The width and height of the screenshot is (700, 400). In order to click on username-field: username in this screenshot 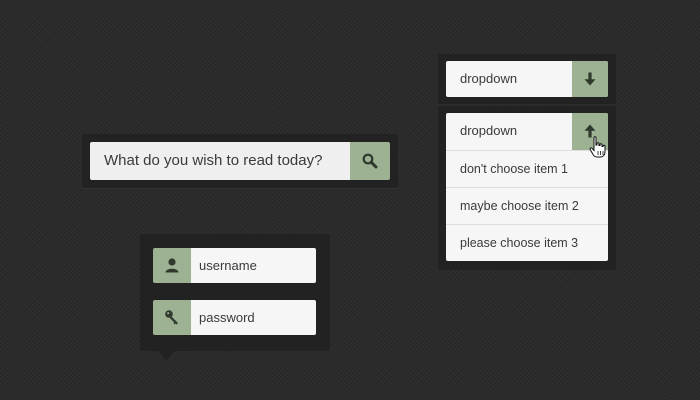, I will do `click(253, 265)`.